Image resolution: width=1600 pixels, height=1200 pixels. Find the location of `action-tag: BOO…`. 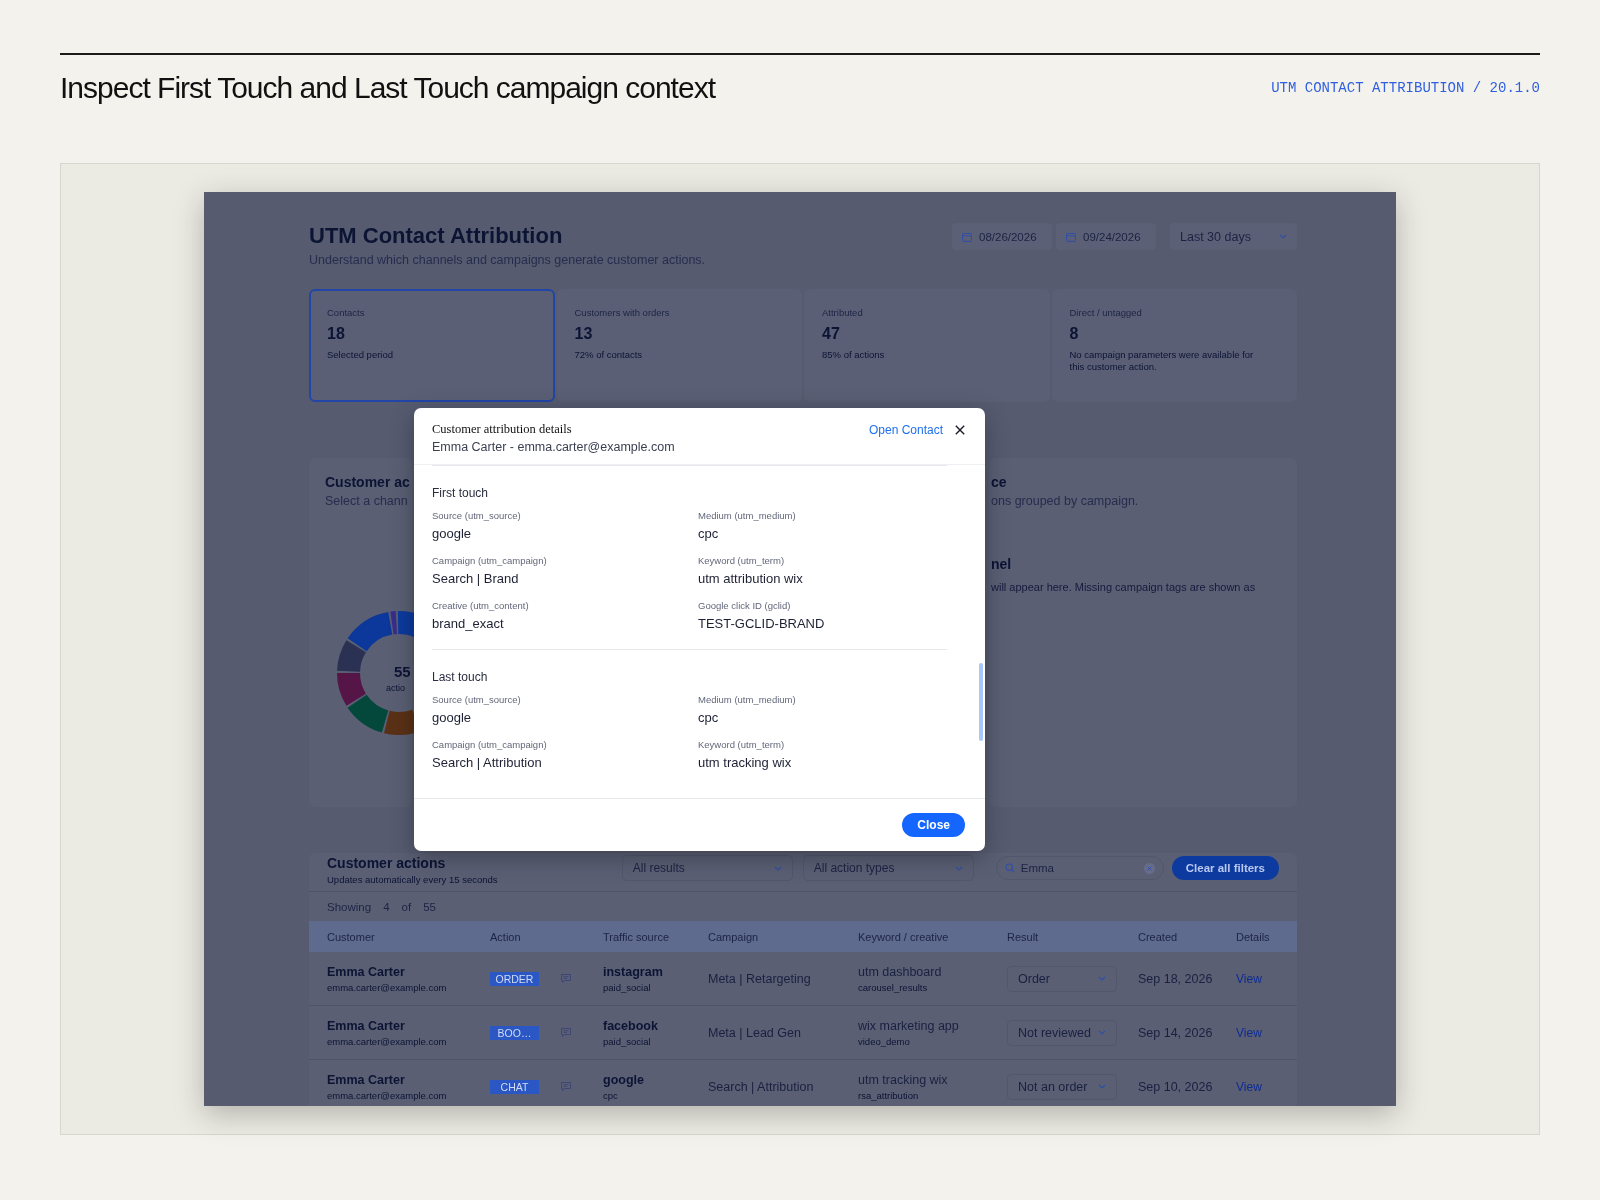

action-tag: BOO… is located at coordinates (514, 1032).